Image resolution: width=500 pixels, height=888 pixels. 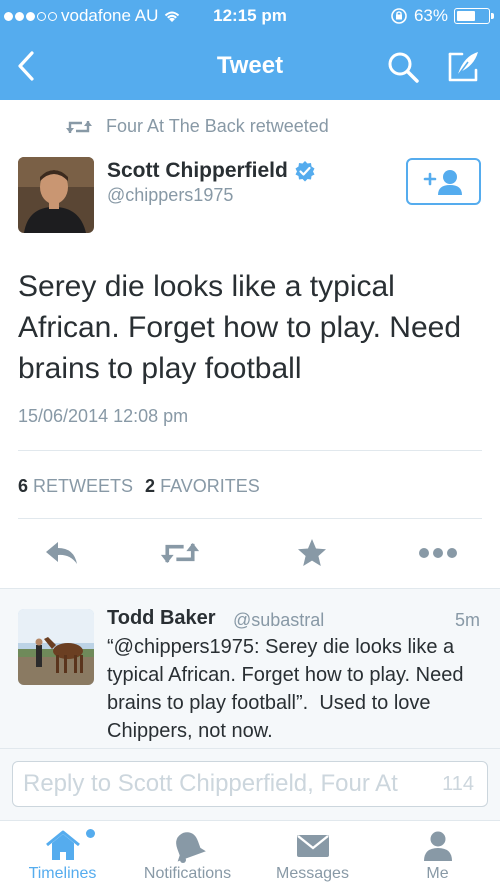 I want to click on tab-notifications: Notifications, so click(x=187, y=854).